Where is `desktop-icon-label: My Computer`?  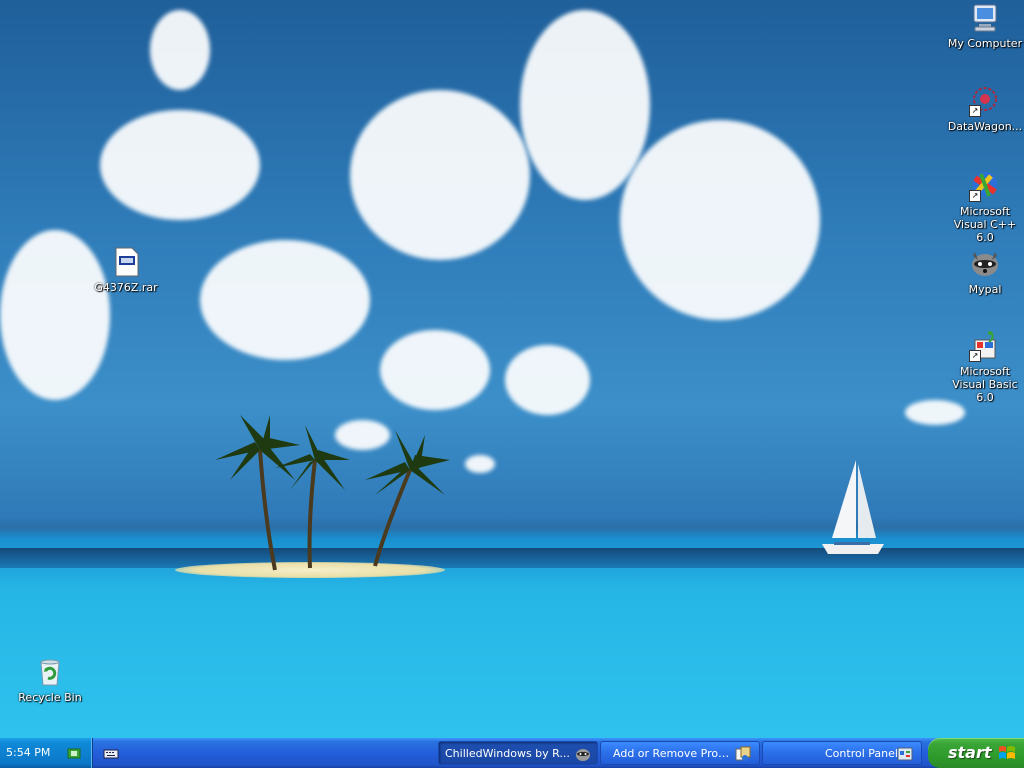 desktop-icon-label: My Computer is located at coordinates (985, 43).